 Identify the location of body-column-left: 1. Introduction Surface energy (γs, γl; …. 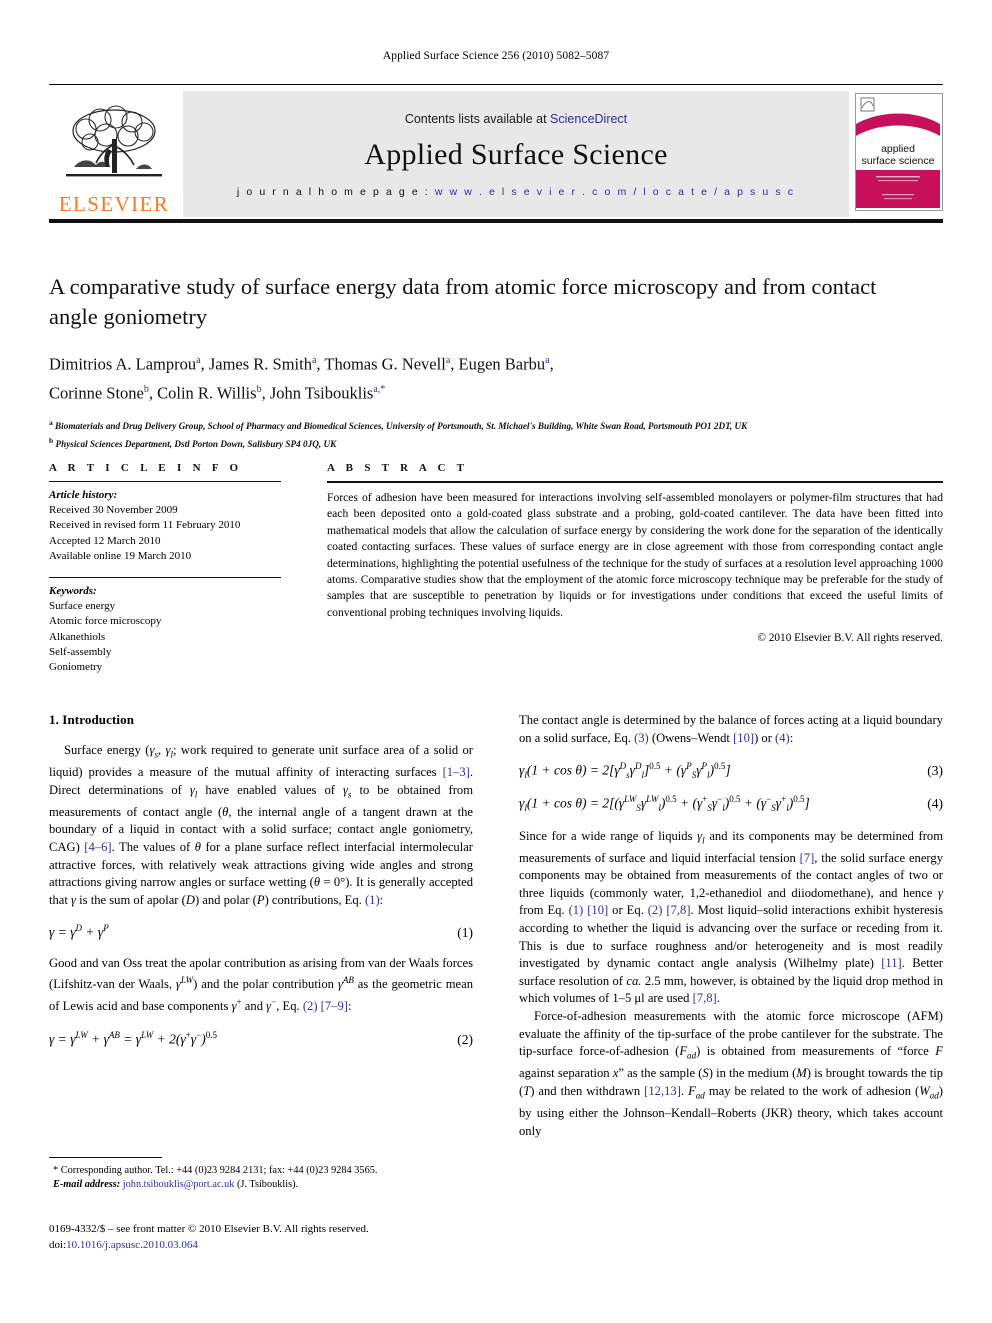
(261, 926).